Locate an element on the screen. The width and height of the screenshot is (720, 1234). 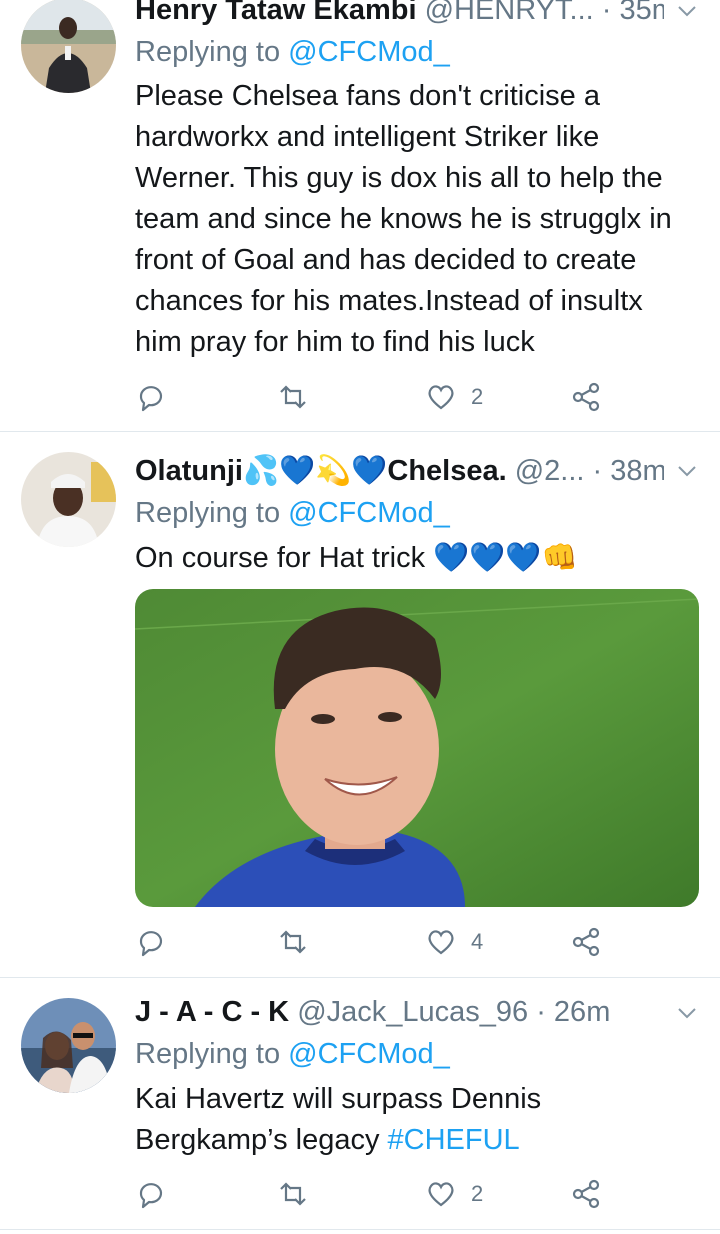
text-line: chances for his mates.Instead of insultx is located at coordinates (389, 301).